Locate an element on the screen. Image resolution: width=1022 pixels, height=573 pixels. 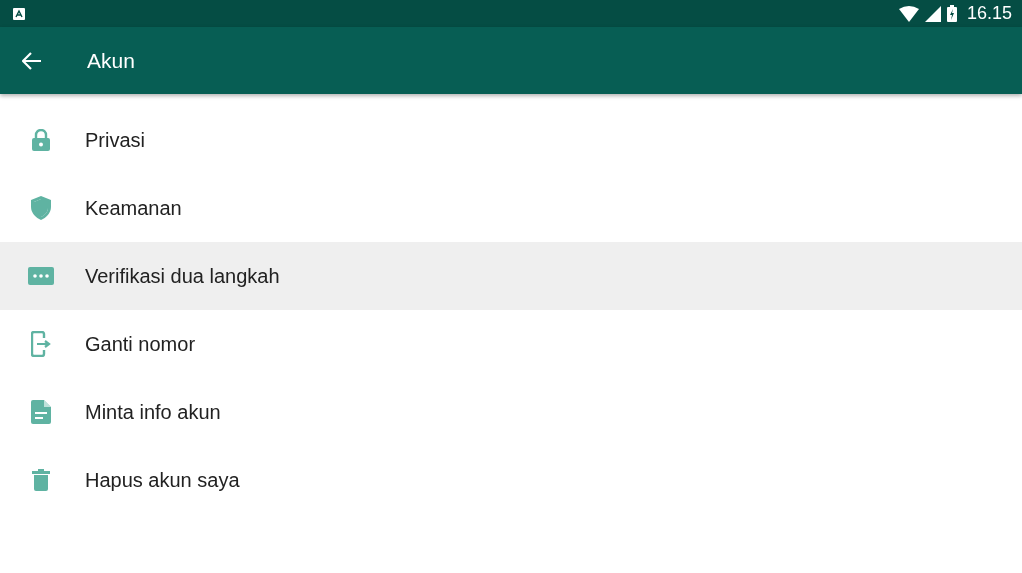
trash-icon is located at coordinates (41, 480).